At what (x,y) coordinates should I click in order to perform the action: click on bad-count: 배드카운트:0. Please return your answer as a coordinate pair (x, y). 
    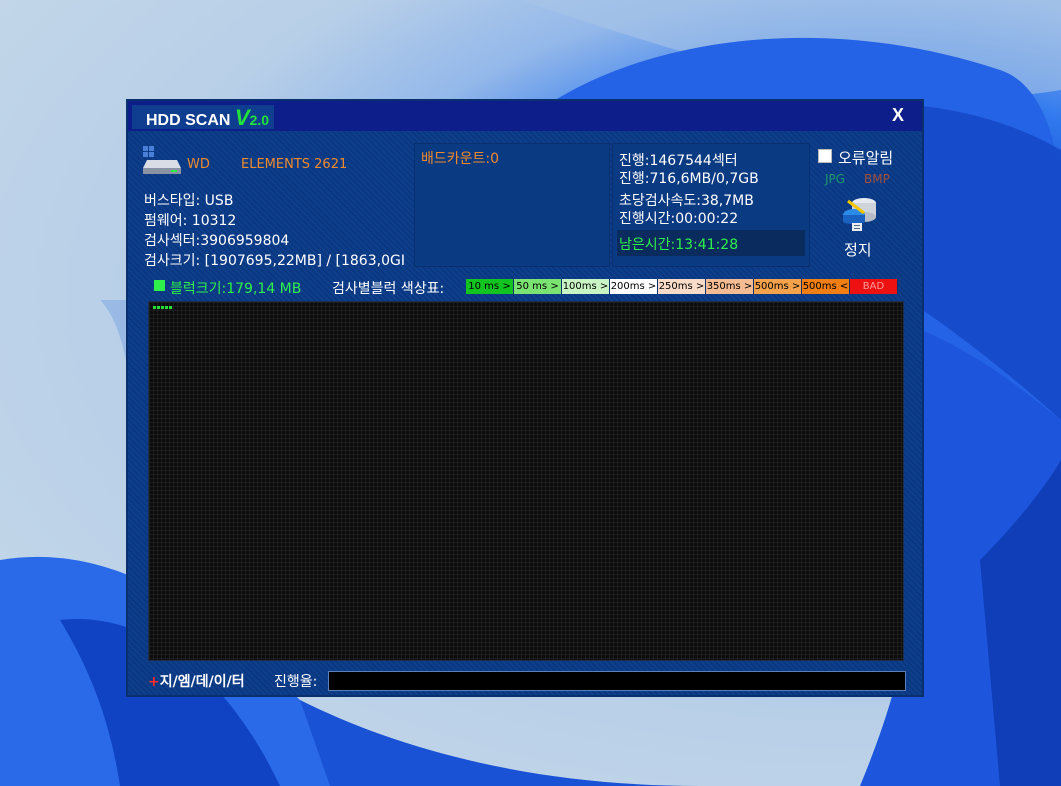
    Looking at the image, I should click on (460, 159).